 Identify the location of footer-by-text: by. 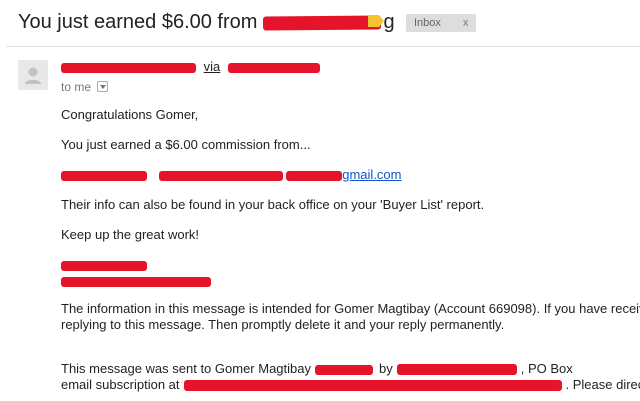
(386, 368).